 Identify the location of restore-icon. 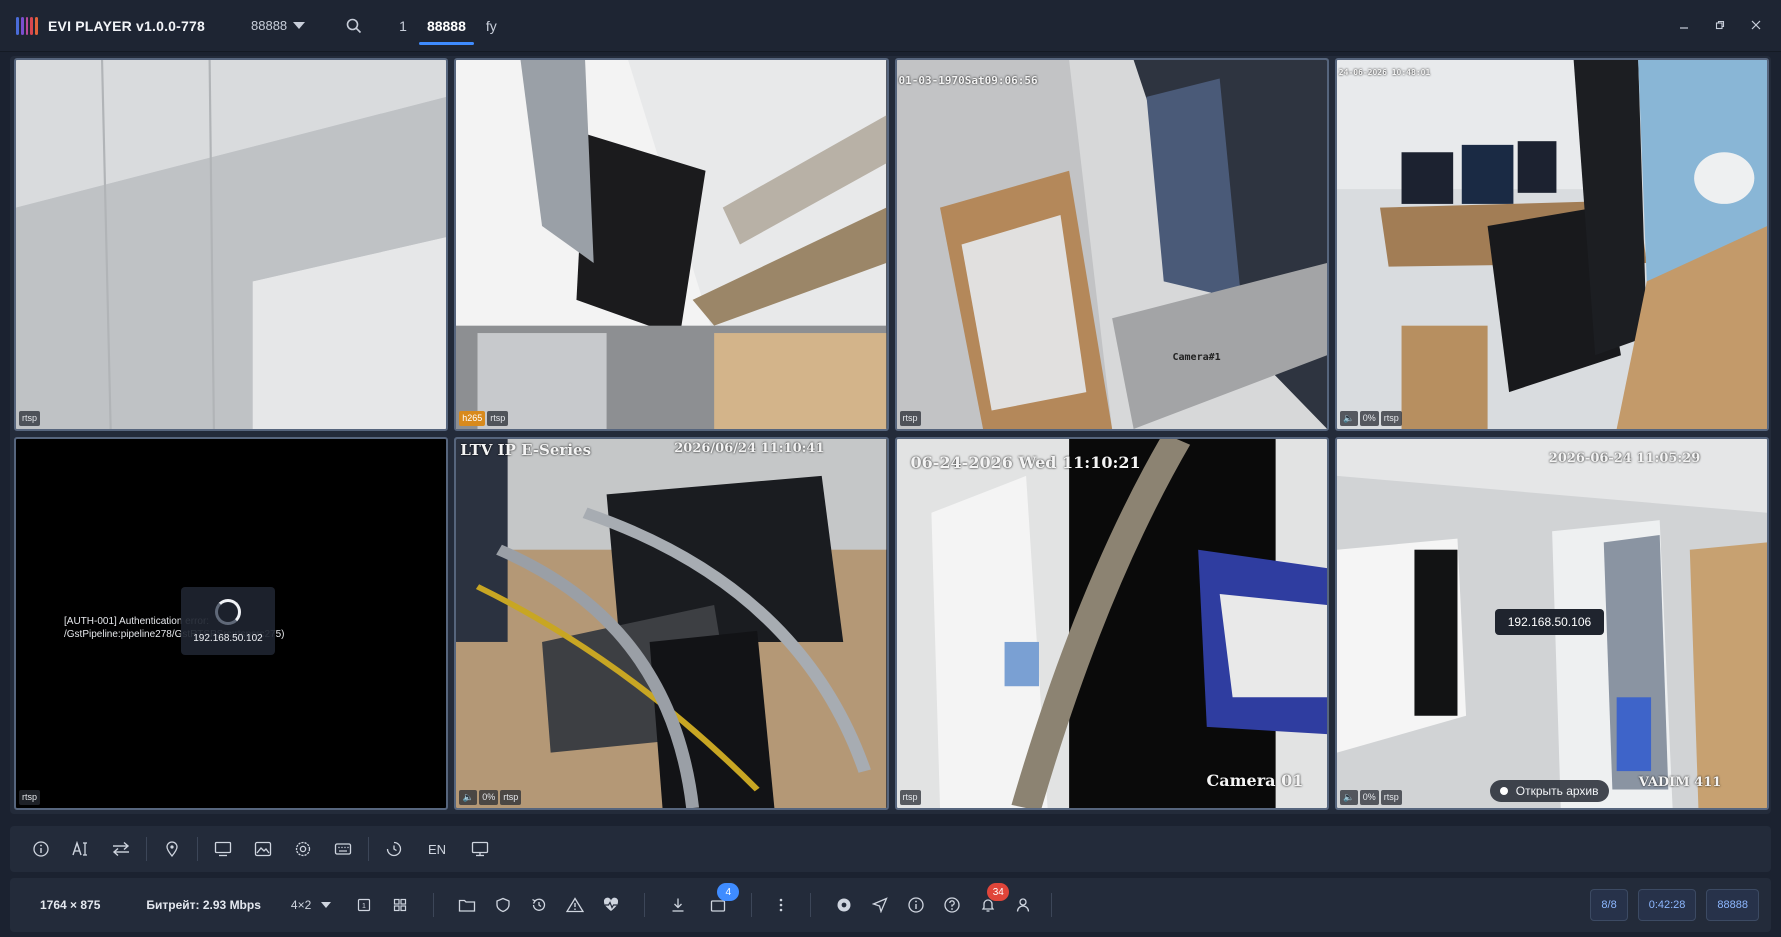
(1720, 25).